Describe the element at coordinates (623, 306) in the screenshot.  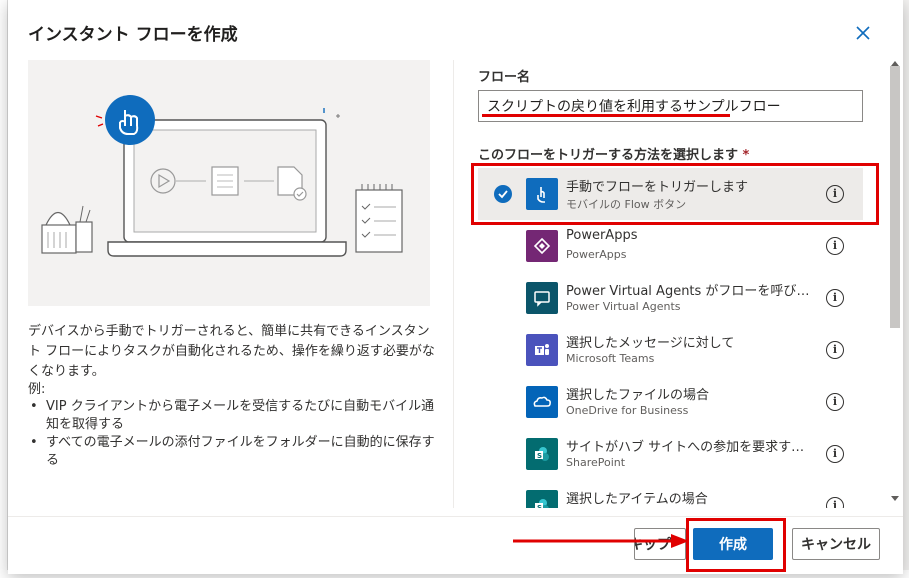
I see `trigger-subtitle: Power Virtual Agents` at that location.